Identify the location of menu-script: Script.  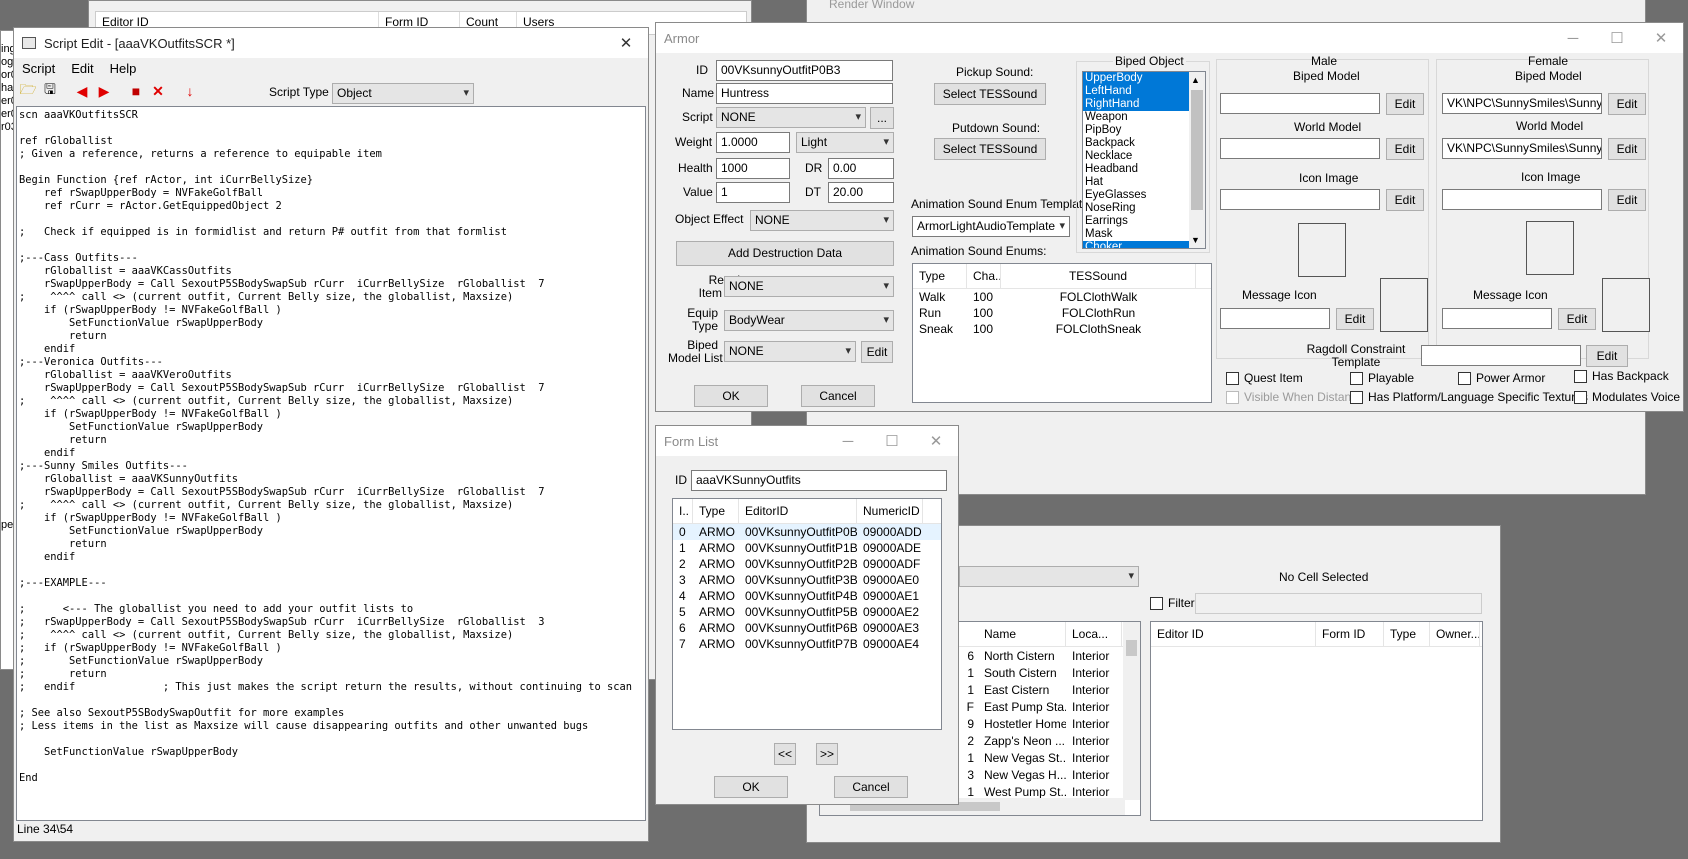
(38, 68).